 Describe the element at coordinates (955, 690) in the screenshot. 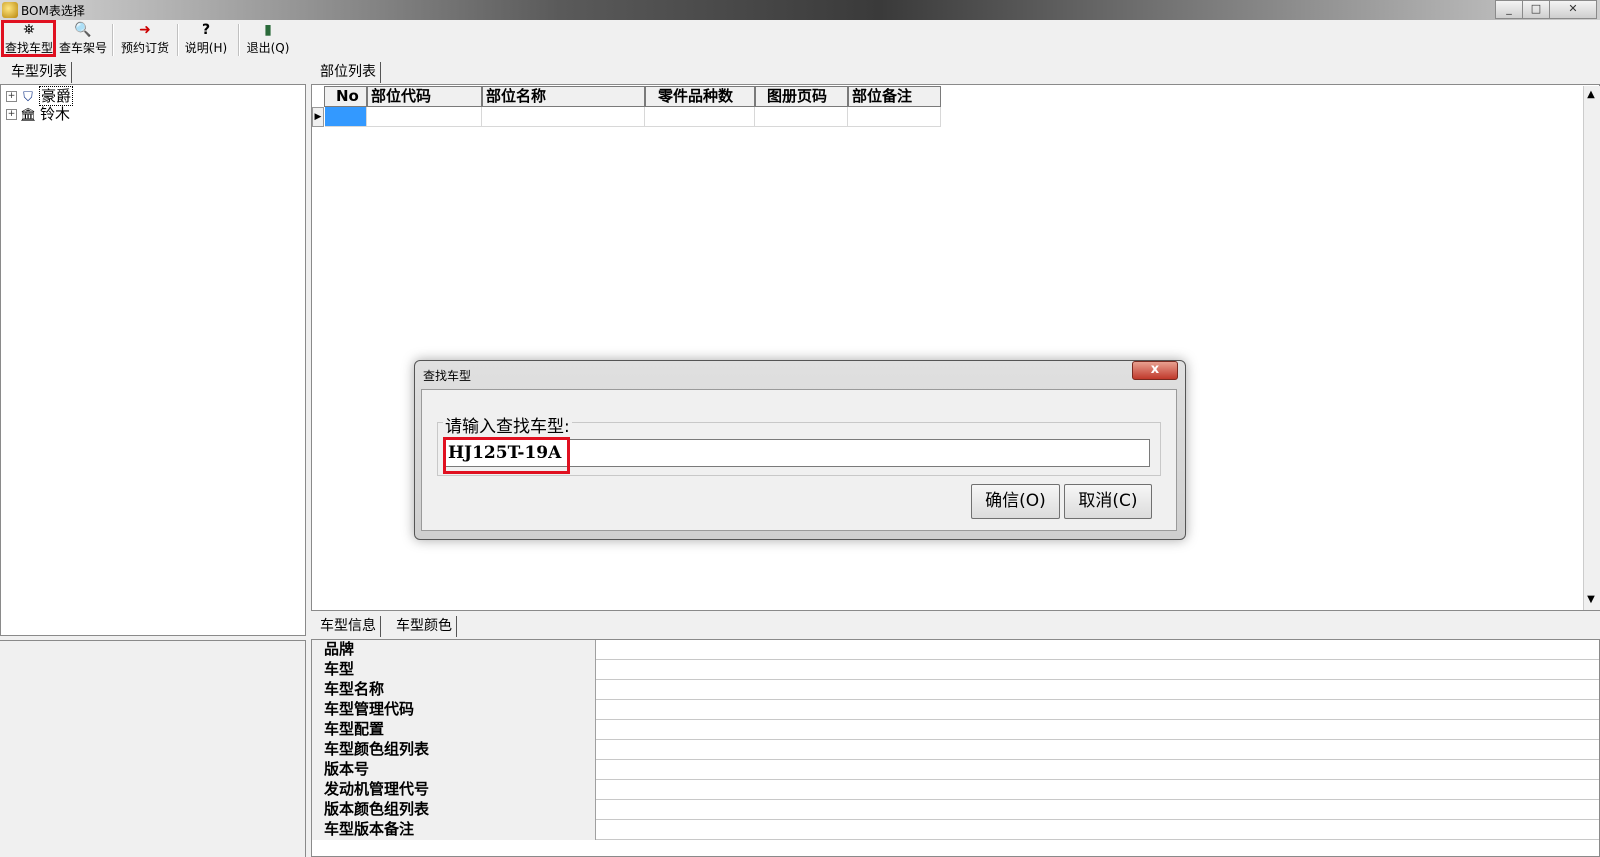

I see `info-row: 车型名称` at that location.